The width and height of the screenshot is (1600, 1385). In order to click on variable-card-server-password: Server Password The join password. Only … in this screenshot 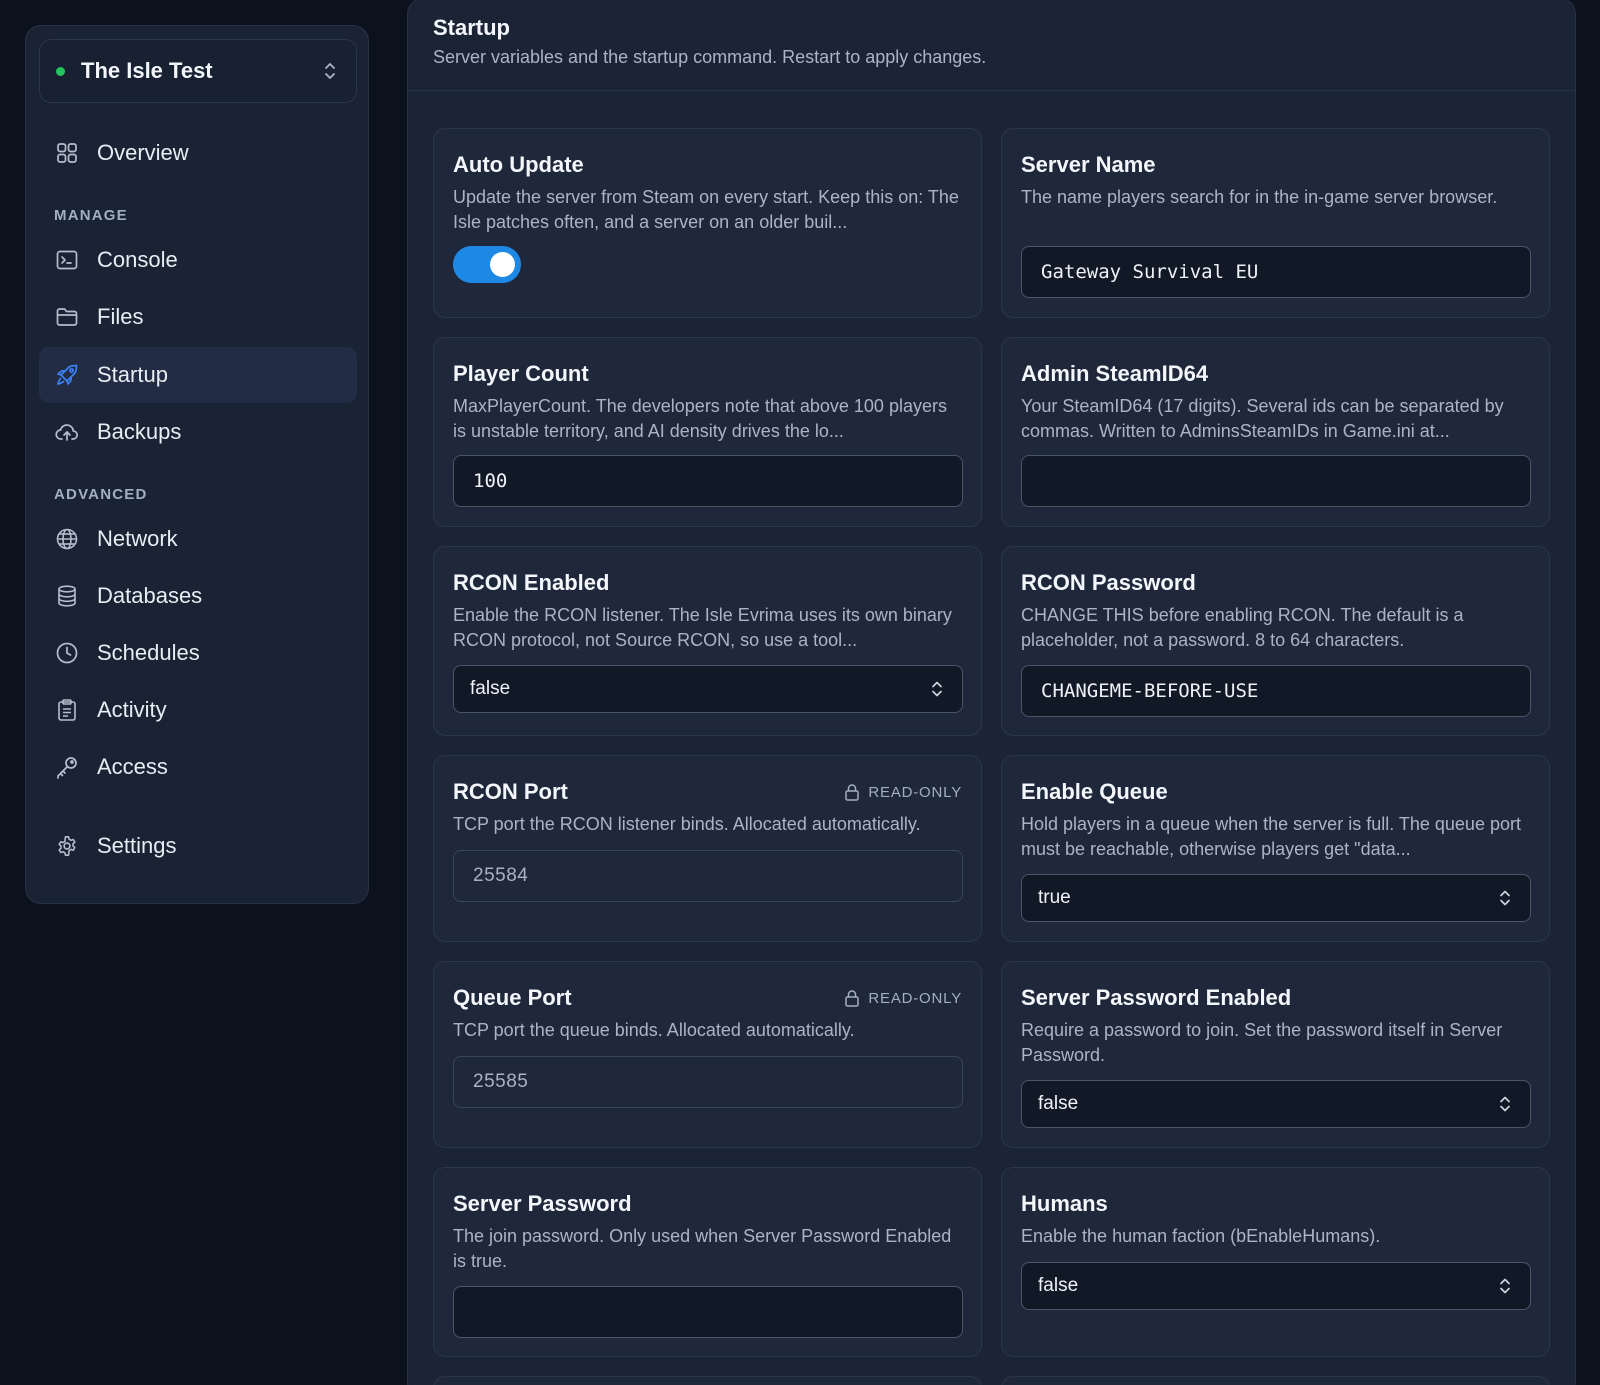, I will do `click(707, 1262)`.